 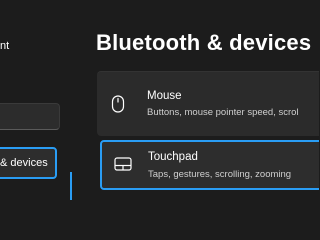 What do you see at coordinates (118, 104) in the screenshot?
I see `mouse-icon` at bounding box center [118, 104].